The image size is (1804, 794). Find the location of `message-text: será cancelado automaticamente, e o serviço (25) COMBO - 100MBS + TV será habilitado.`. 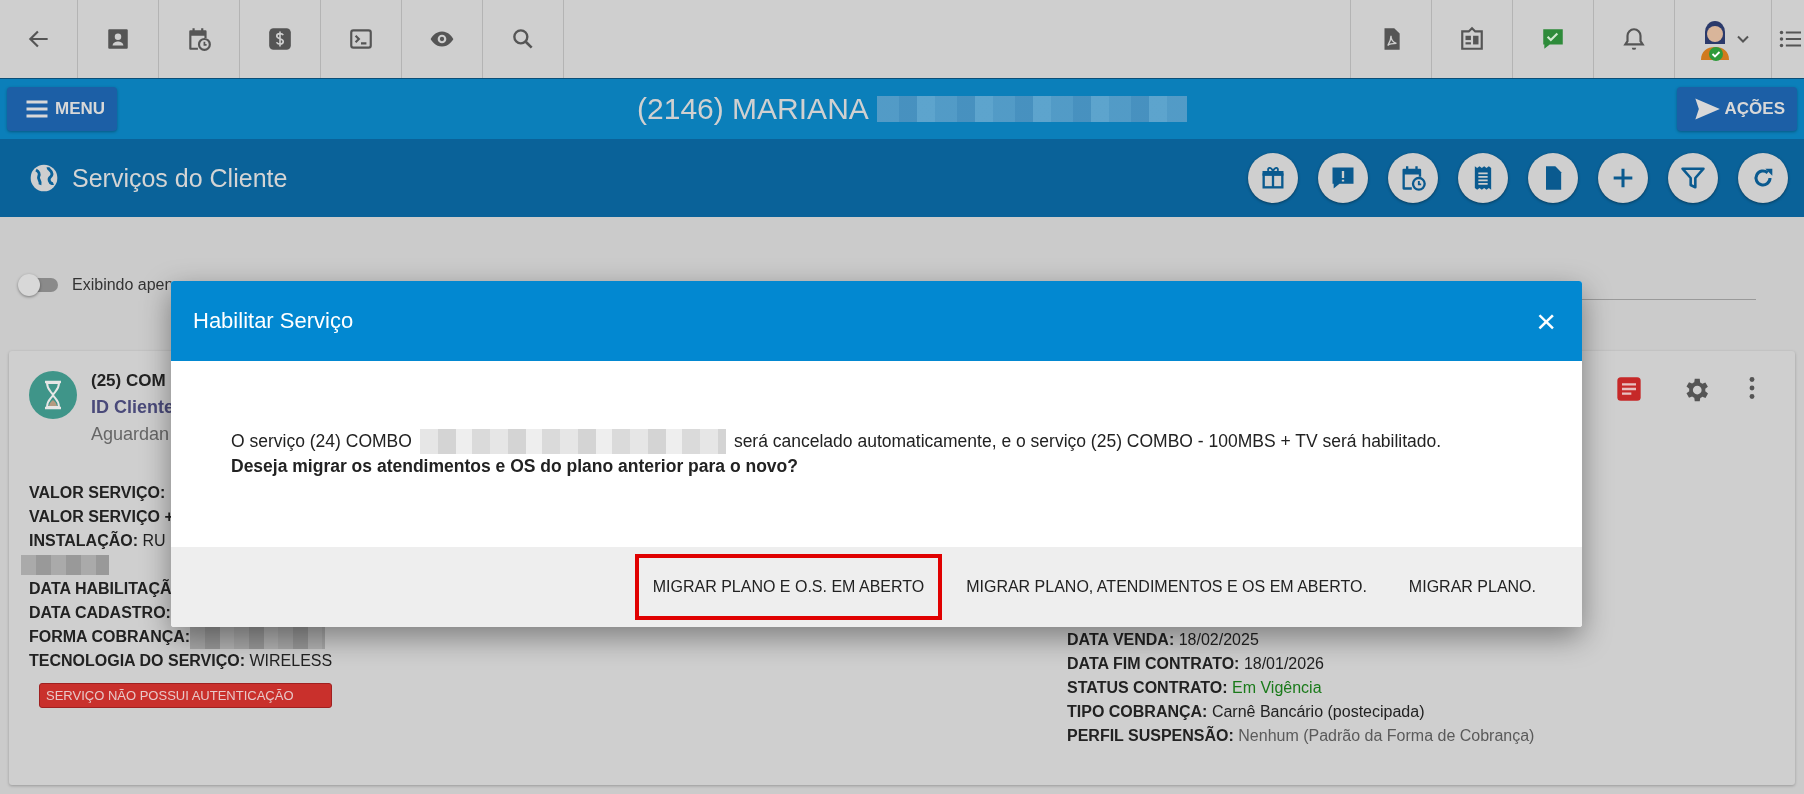

message-text: será cancelado automaticamente, e o serviço (25) COMBO - 100MBS + TV será habilitado. is located at coordinates (1087, 441).